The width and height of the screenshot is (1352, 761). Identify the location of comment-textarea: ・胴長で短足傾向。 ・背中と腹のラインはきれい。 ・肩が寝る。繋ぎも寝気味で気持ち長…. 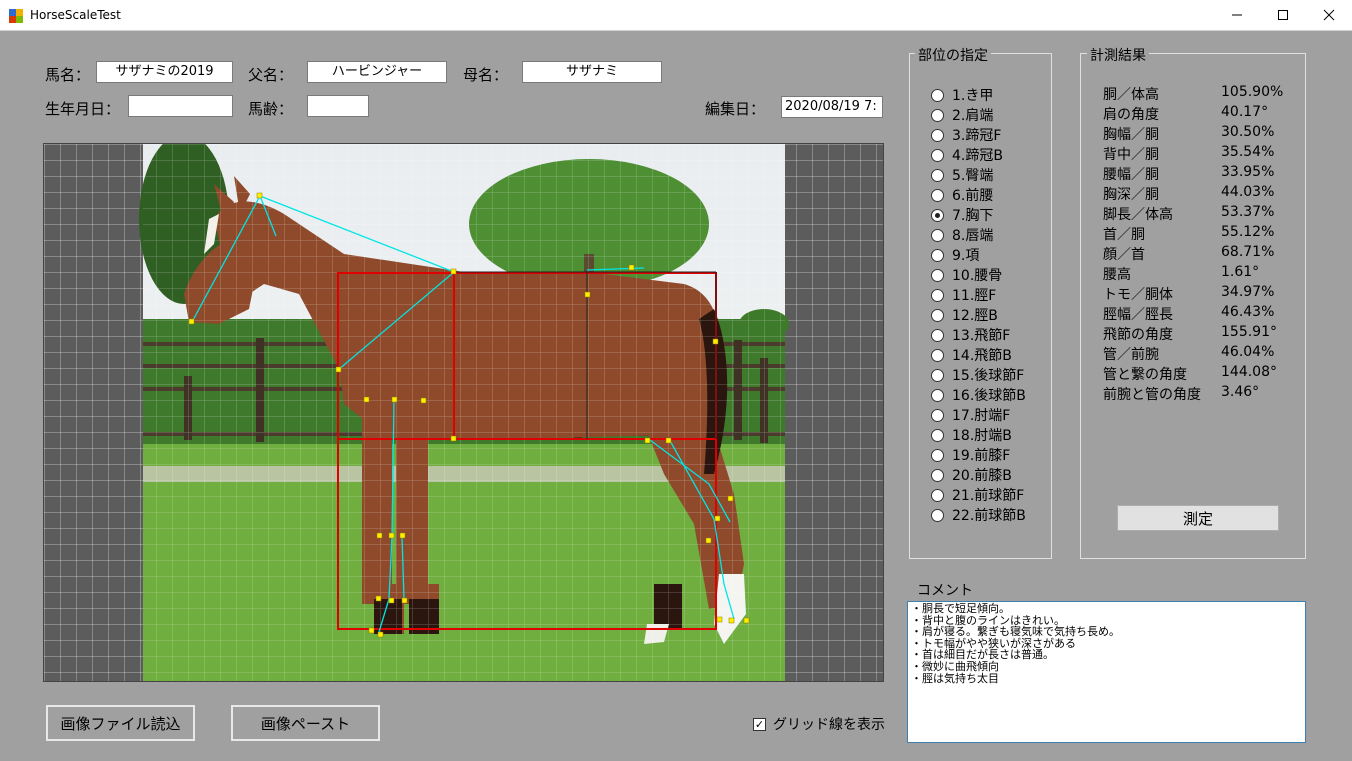
(1106, 672).